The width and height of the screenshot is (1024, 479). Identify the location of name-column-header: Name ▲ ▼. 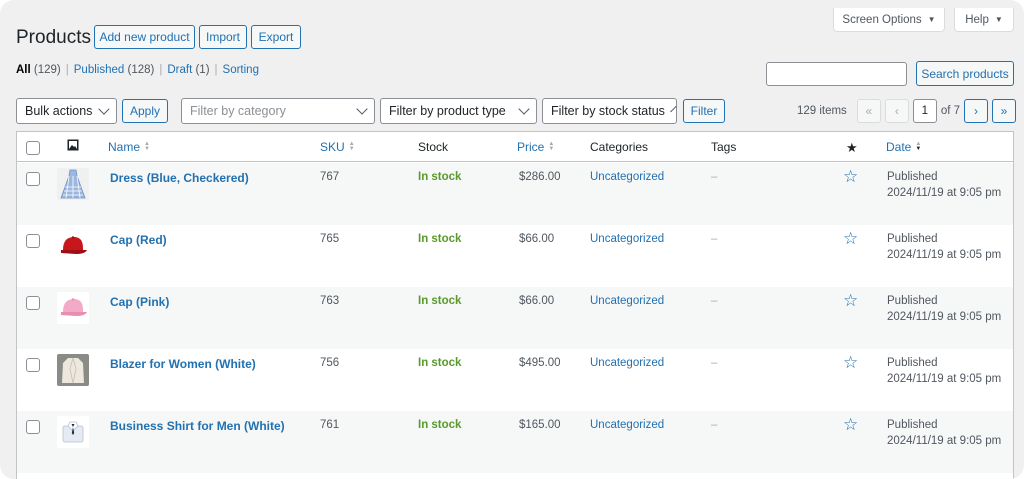
(129, 147).